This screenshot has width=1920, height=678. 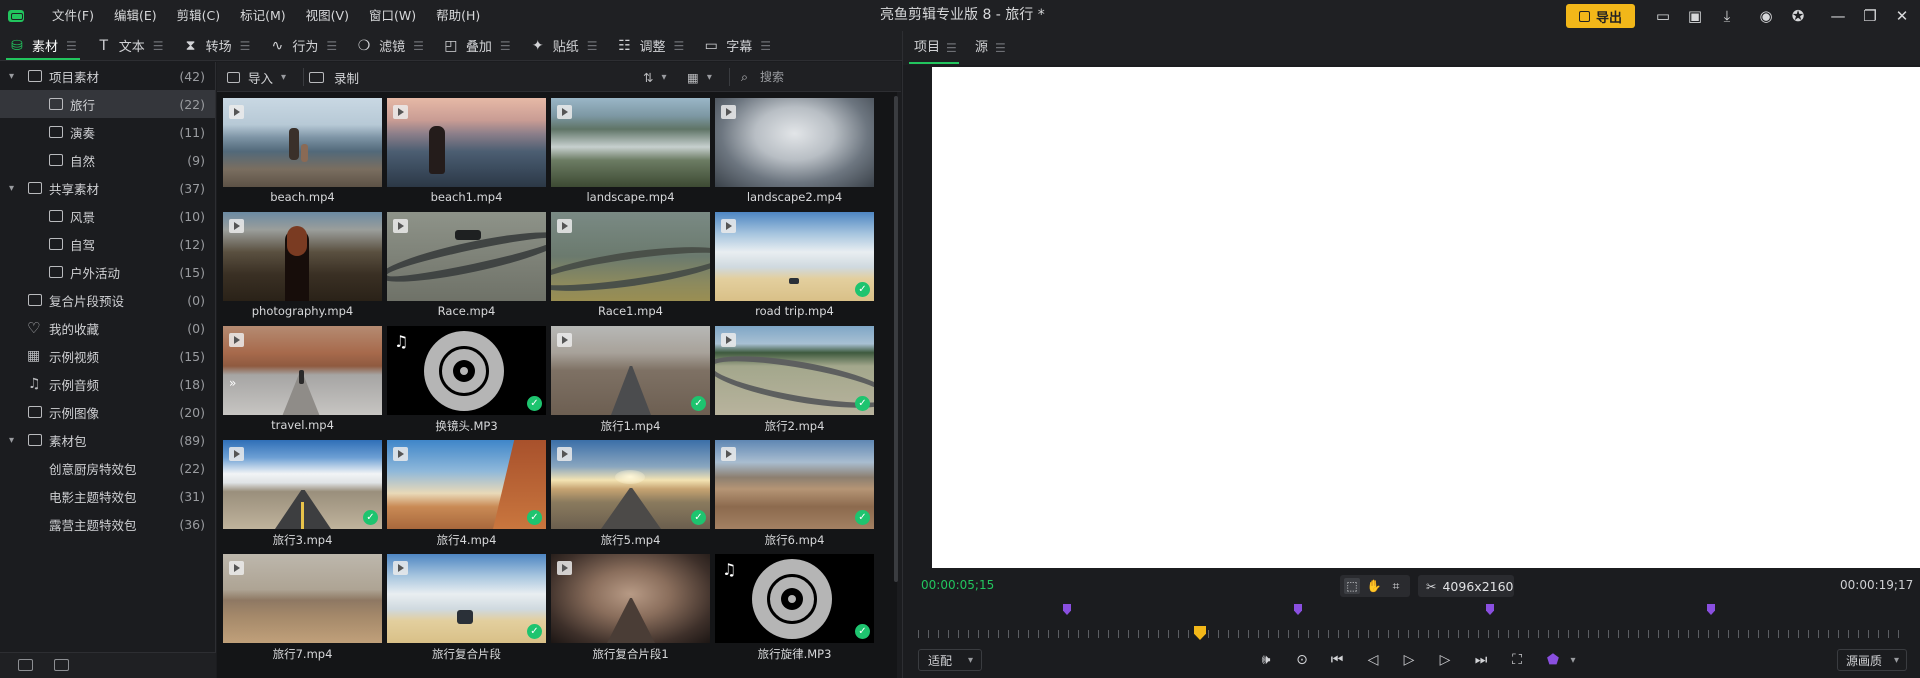 What do you see at coordinates (1870, 16) in the screenshot?
I see `restore-icon: ❐` at bounding box center [1870, 16].